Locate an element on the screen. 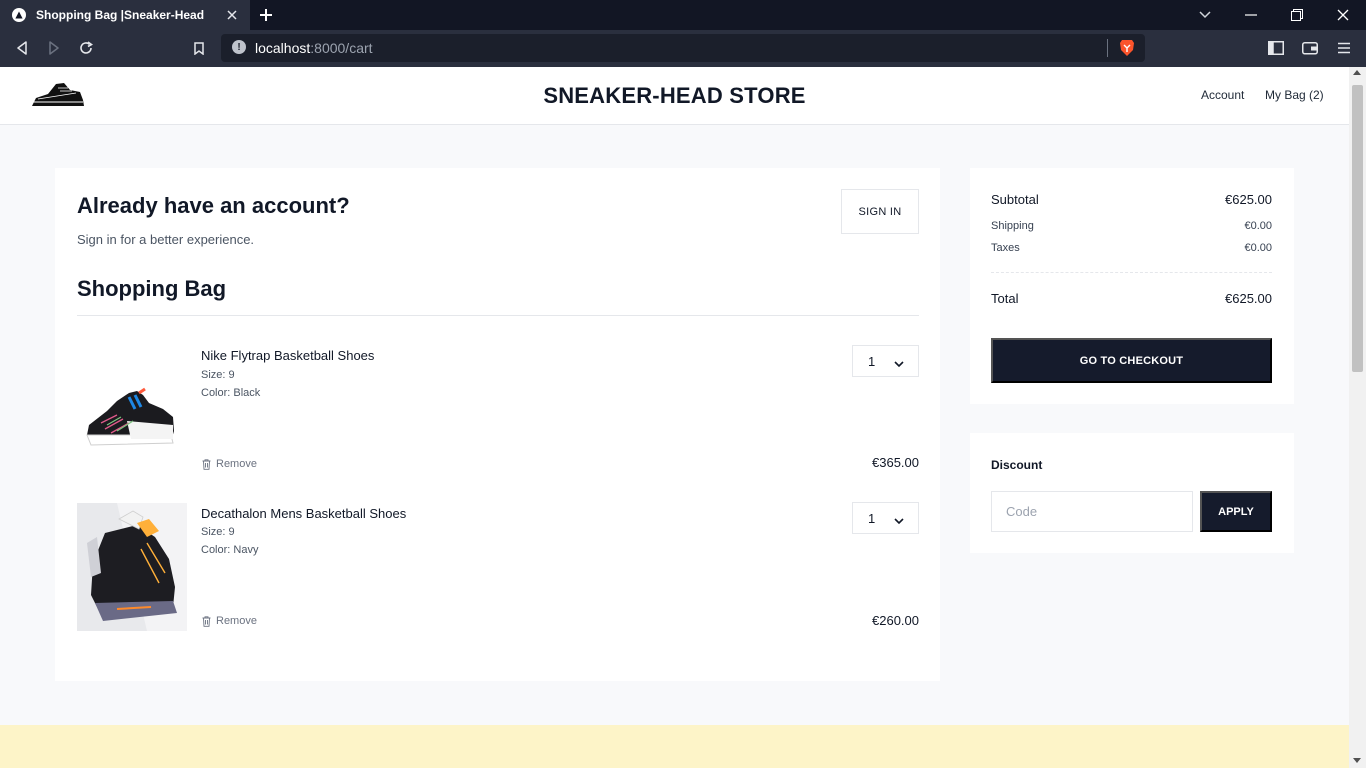  wallet-icon is located at coordinates (1310, 48).